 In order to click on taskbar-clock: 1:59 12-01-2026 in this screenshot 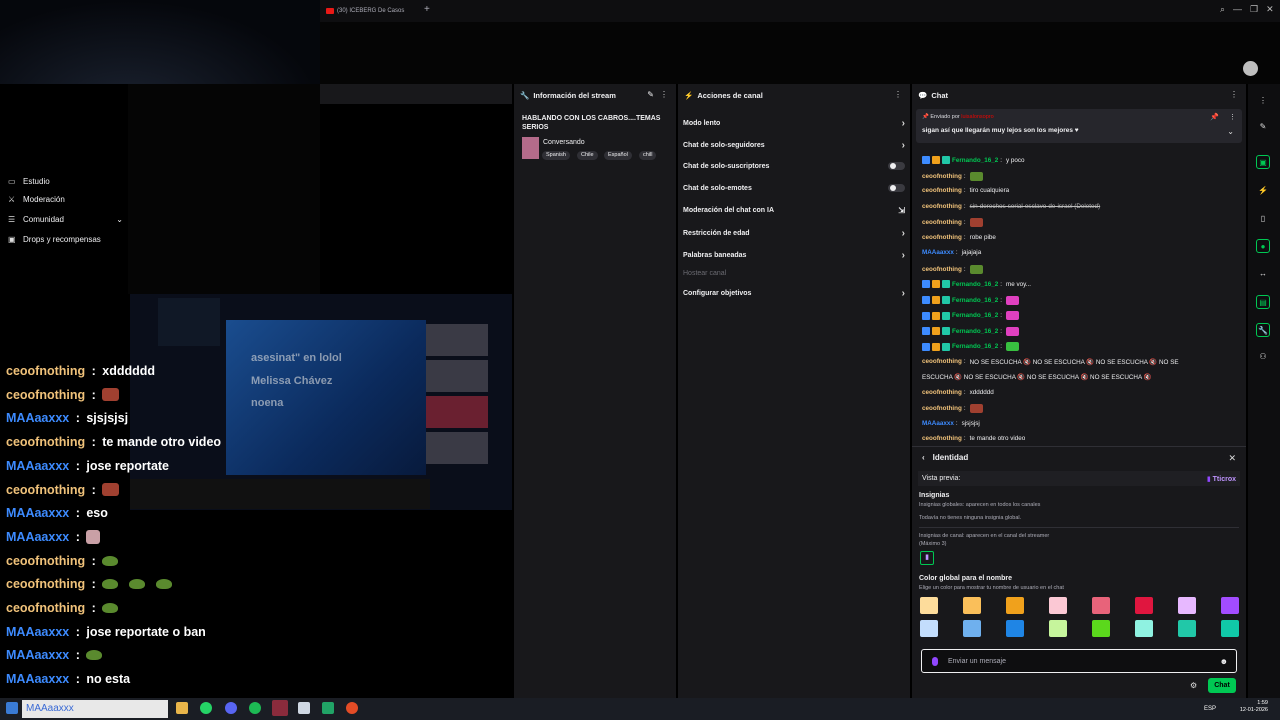, I will do `click(1254, 707)`.